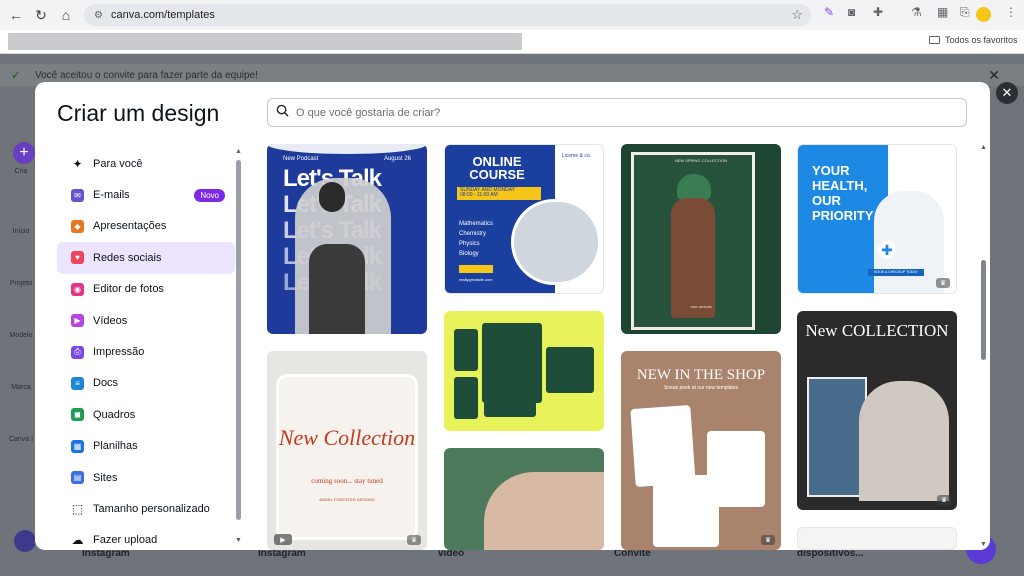 The width and height of the screenshot is (1024, 576). What do you see at coordinates (877, 410) in the screenshot?
I see `template-card-new-collection-collage: New COLLECTION ♛` at bounding box center [877, 410].